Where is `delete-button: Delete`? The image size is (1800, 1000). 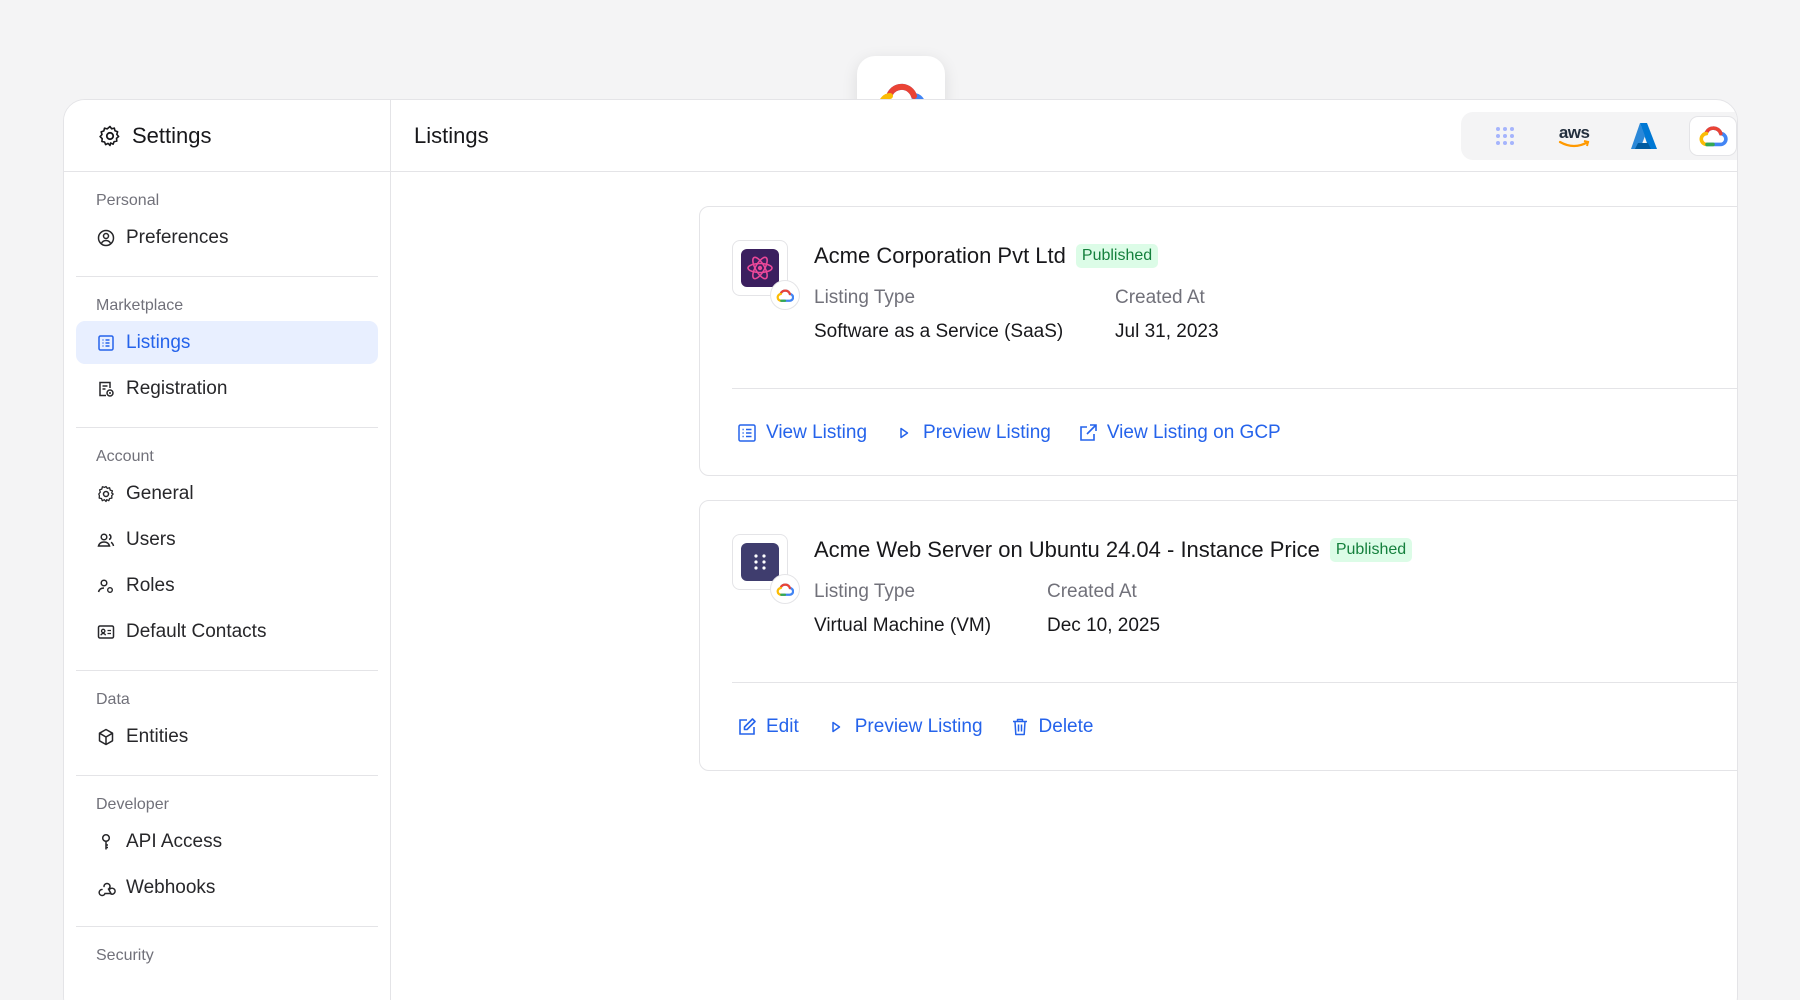
delete-button: Delete is located at coordinates (1051, 727).